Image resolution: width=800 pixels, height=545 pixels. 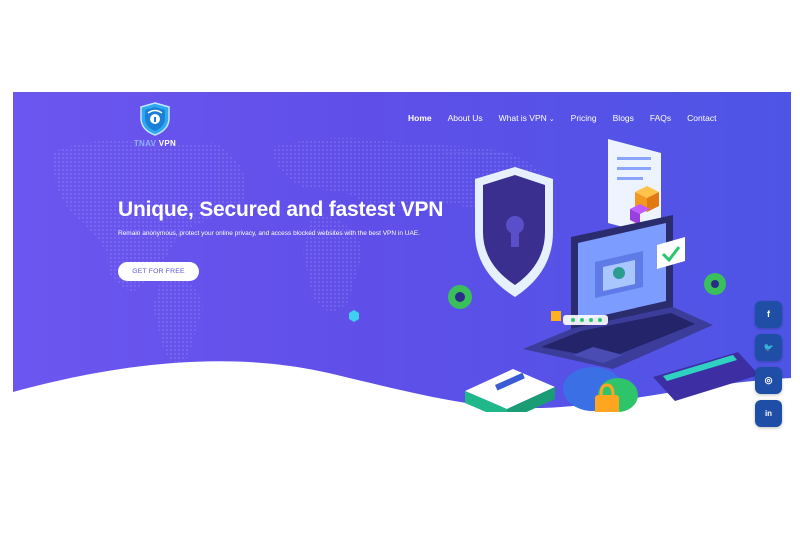 What do you see at coordinates (623, 118) in the screenshot?
I see `nav-item-blogs: Blogs` at bounding box center [623, 118].